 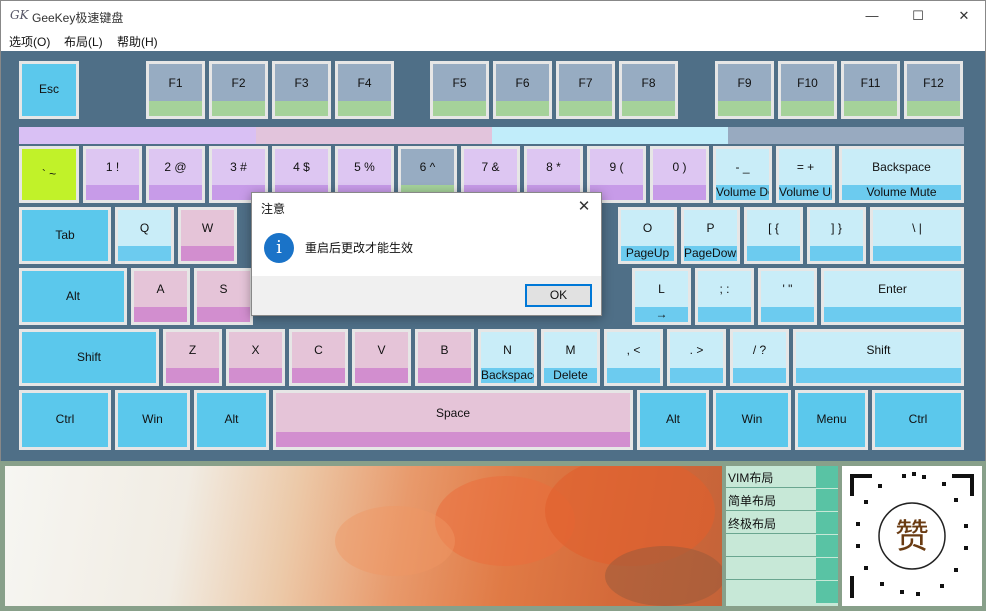 I want to click on key-win-left: Win, so click(x=152, y=420).